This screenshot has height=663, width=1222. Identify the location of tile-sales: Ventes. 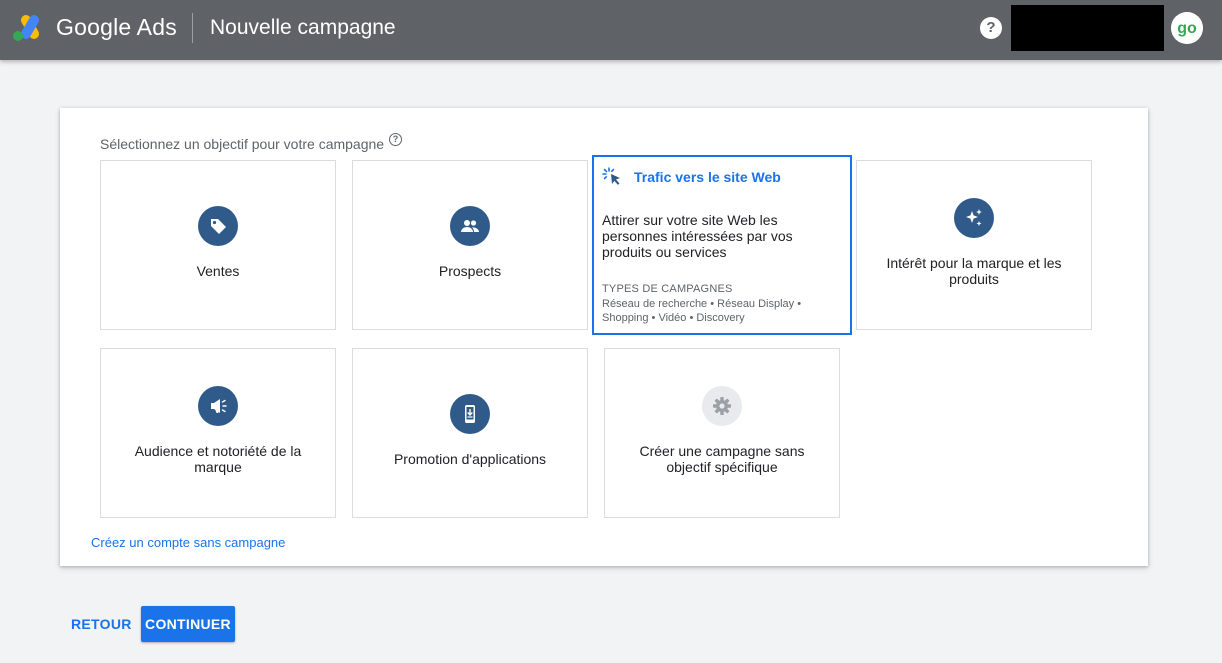
(218, 245).